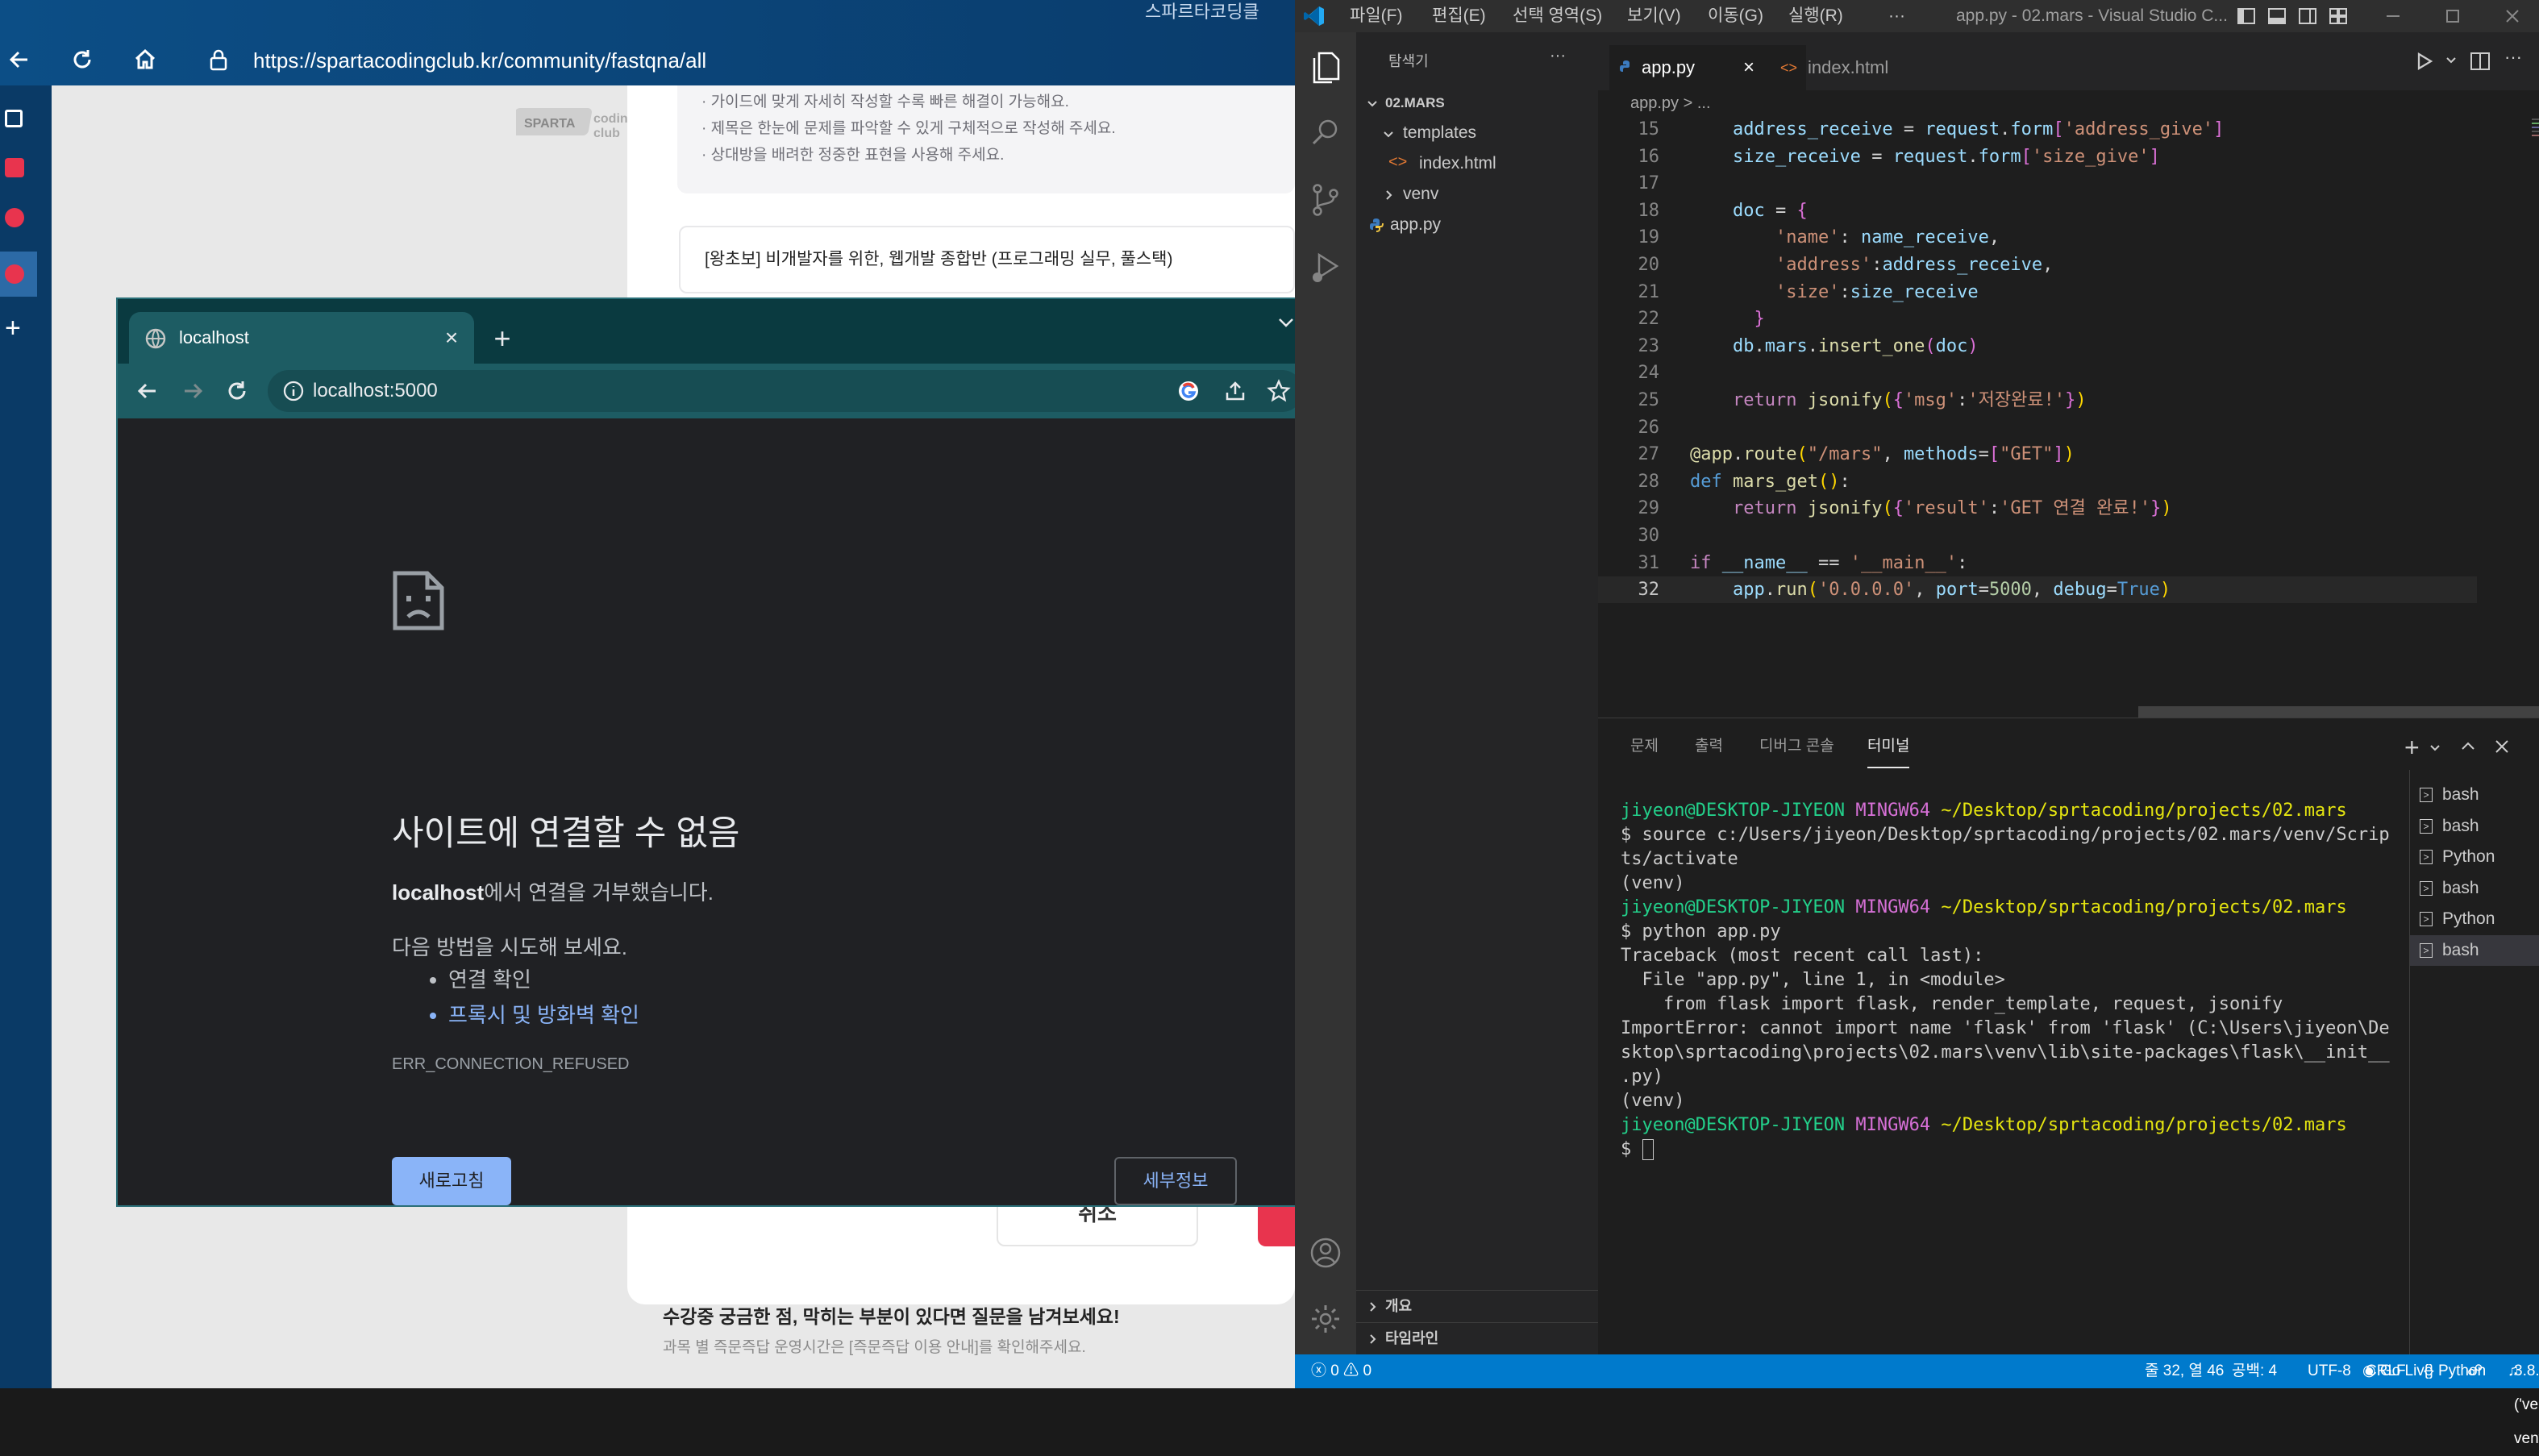 The width and height of the screenshot is (2539, 1456). What do you see at coordinates (1477, 194) in the screenshot?
I see `tree-item-venv: venv` at bounding box center [1477, 194].